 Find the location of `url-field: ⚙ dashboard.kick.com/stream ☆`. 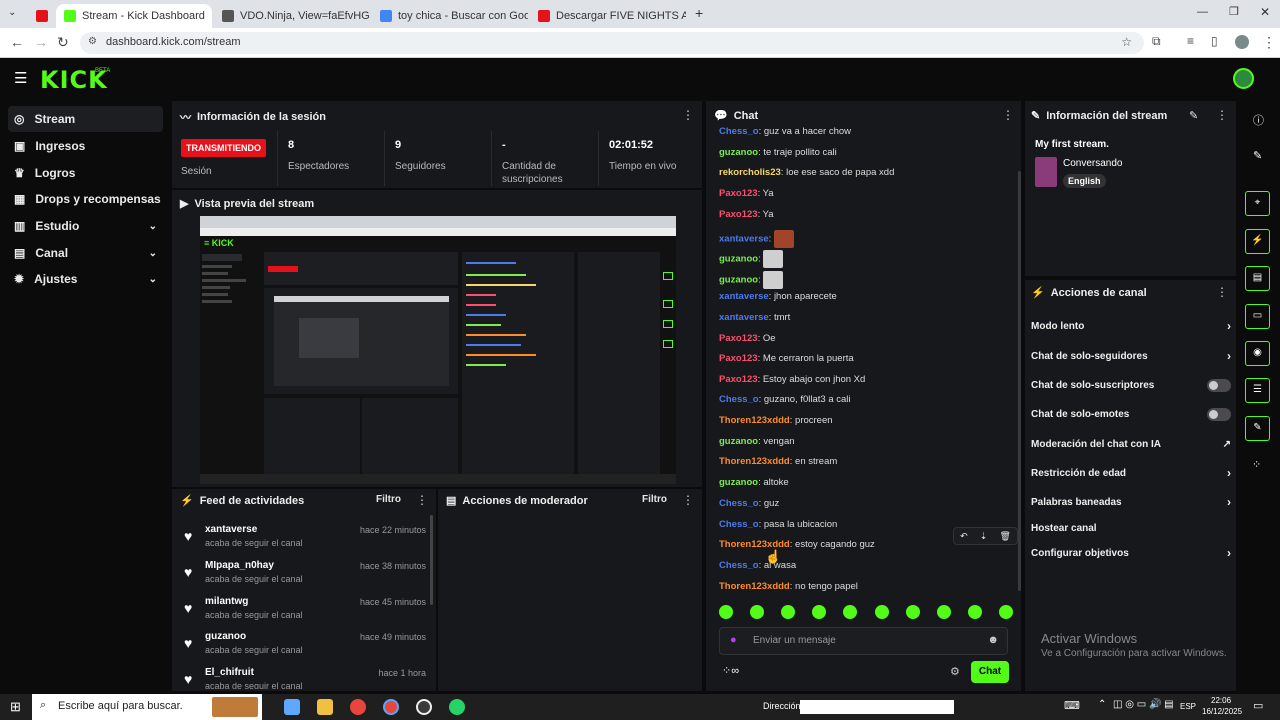

url-field: ⚙ dashboard.kick.com/stream ☆ is located at coordinates (612, 43).